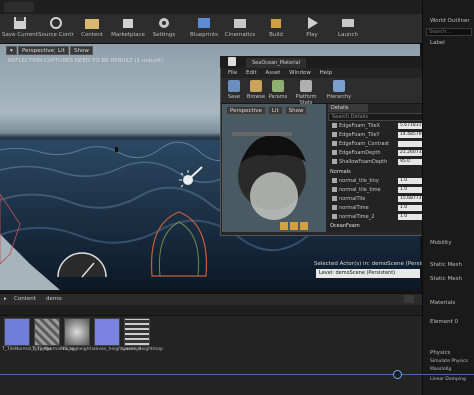 The image size is (474, 395). Describe the element at coordinates (232, 61) in the screenshot. I see `unreal-logo-icon` at that location.